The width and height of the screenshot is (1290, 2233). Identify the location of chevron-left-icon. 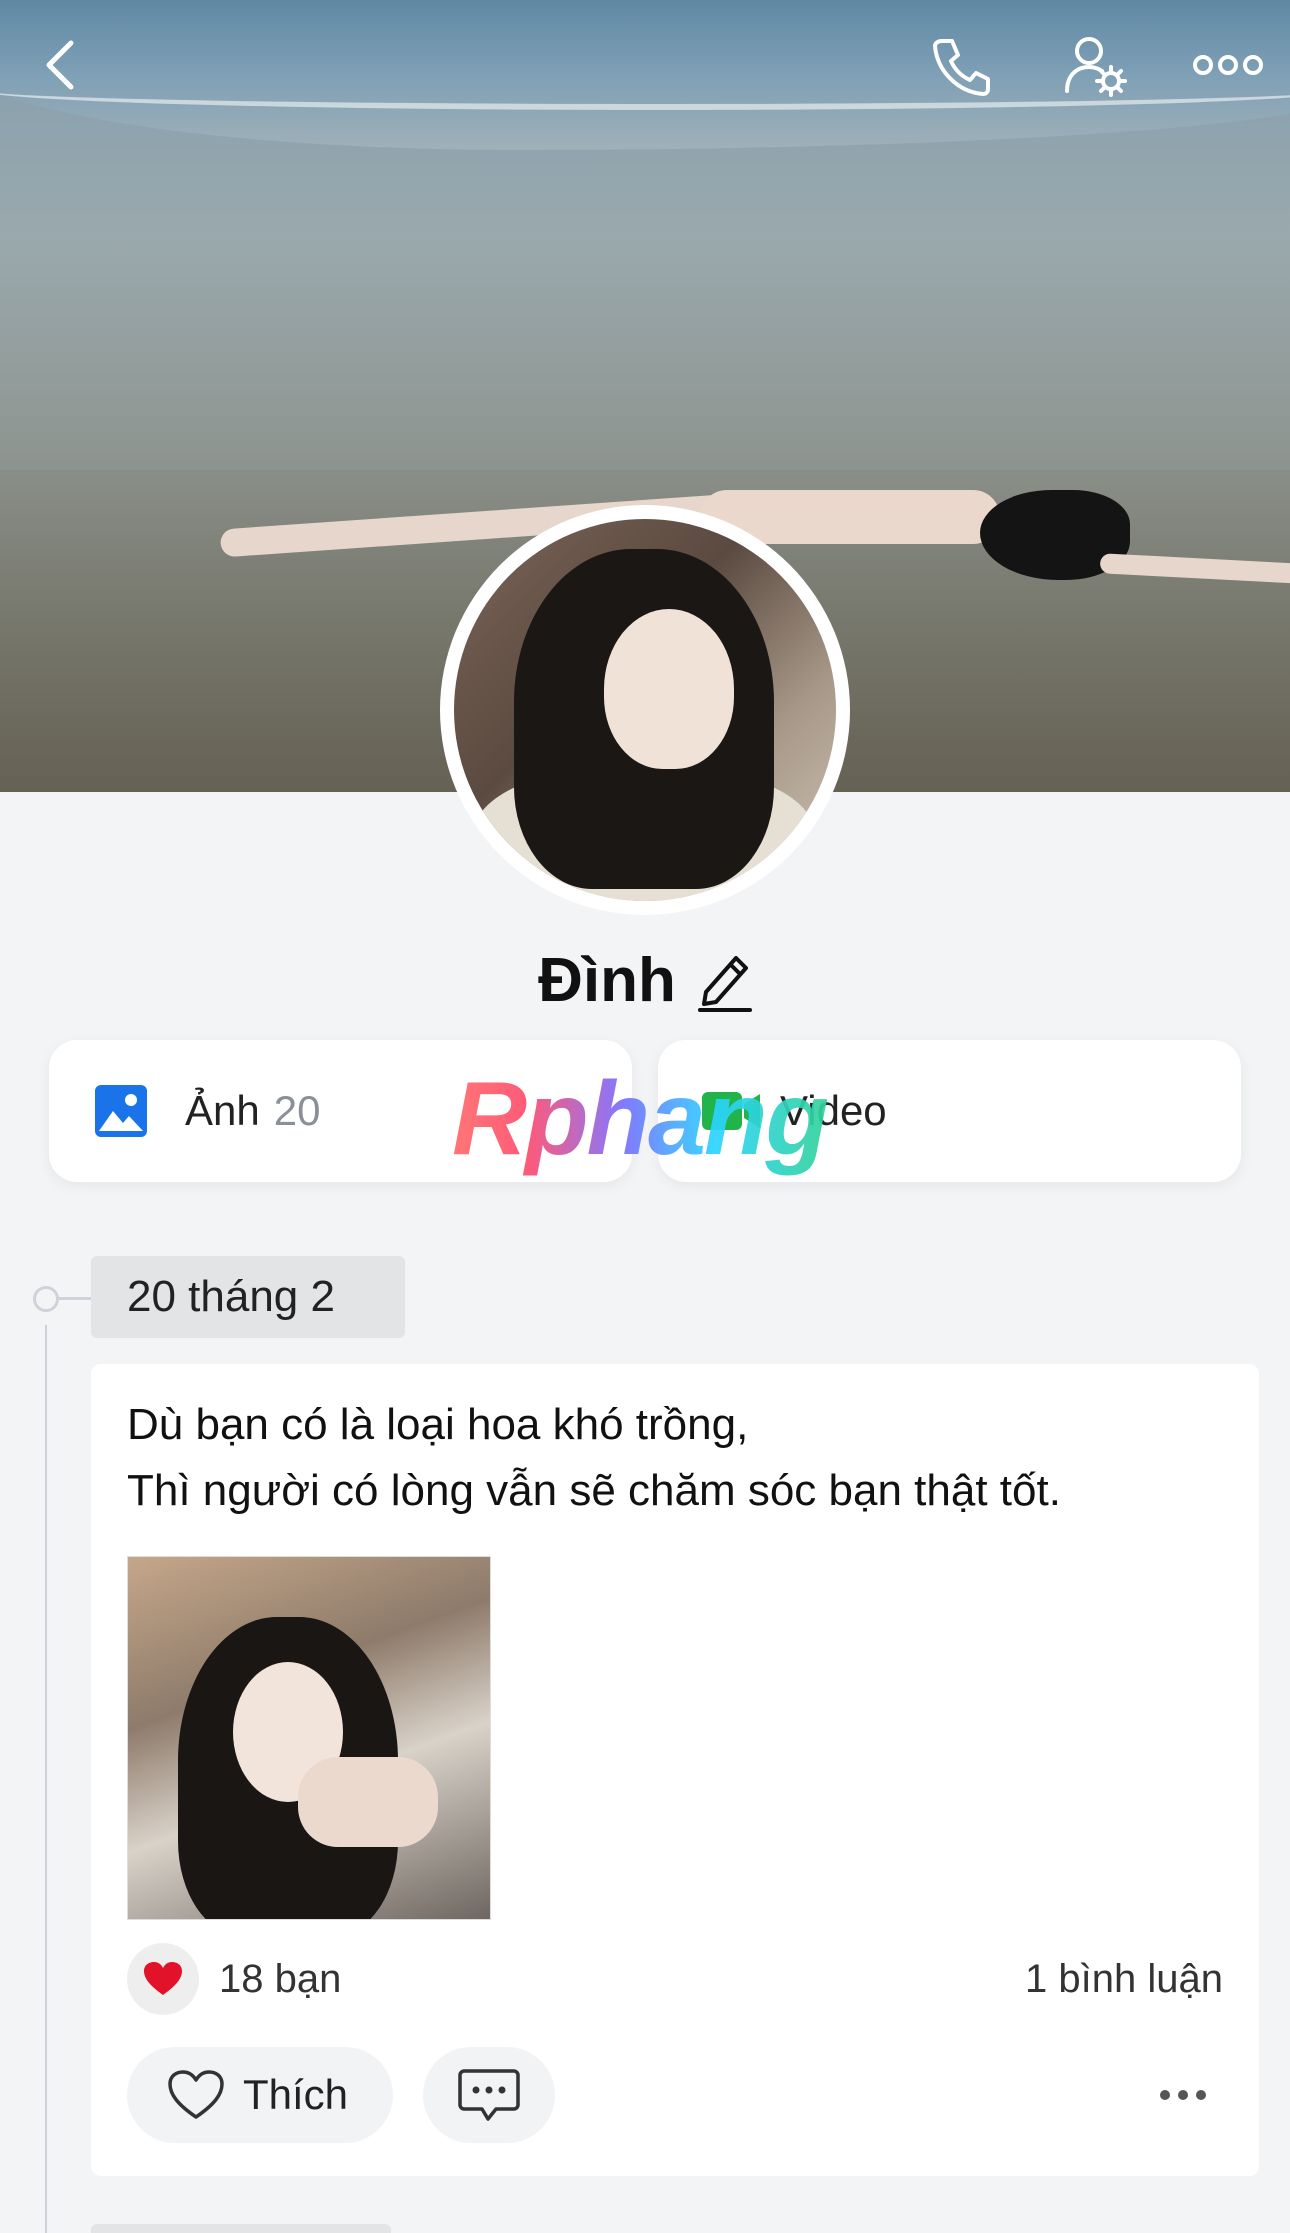
(60, 65).